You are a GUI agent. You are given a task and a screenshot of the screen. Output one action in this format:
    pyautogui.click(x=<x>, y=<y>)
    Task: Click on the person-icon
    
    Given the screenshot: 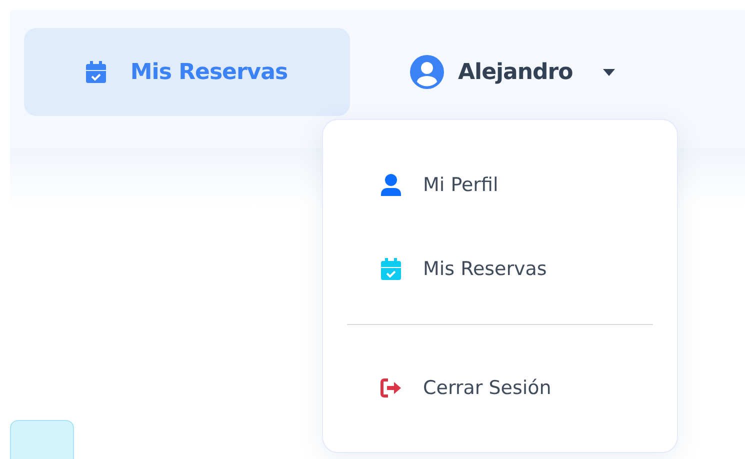 What is the action you would take?
    pyautogui.click(x=391, y=185)
    